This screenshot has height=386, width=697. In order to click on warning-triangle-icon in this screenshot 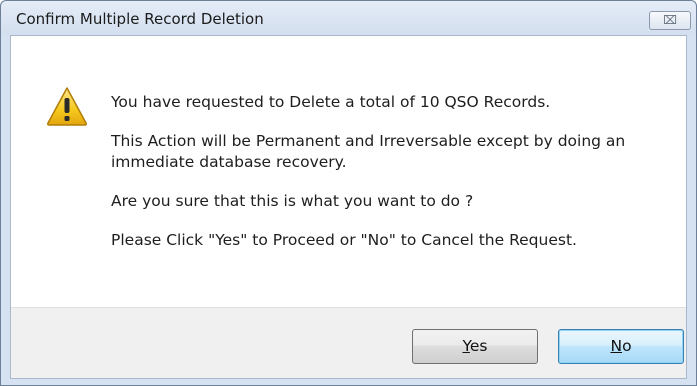, I will do `click(67, 106)`.